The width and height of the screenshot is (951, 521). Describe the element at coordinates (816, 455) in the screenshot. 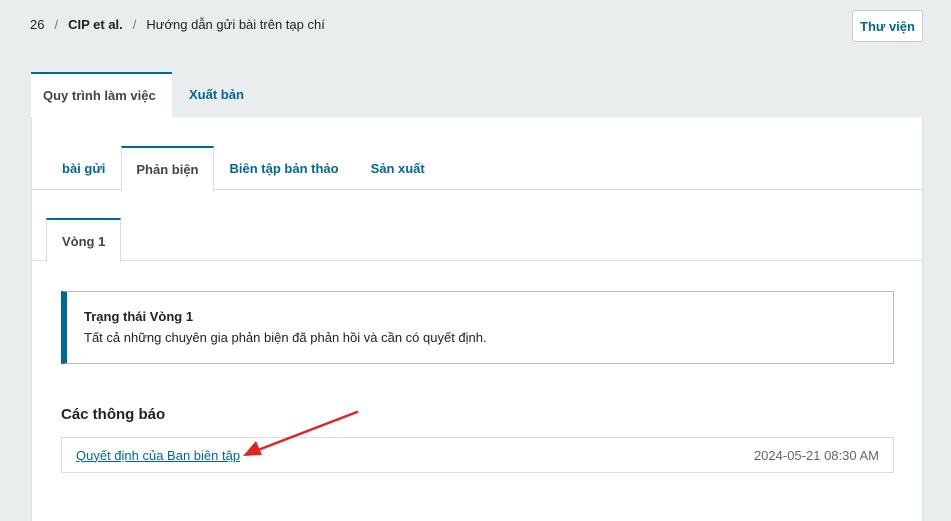

I see `notification-date: 2024-05-21 08:30 AM` at that location.